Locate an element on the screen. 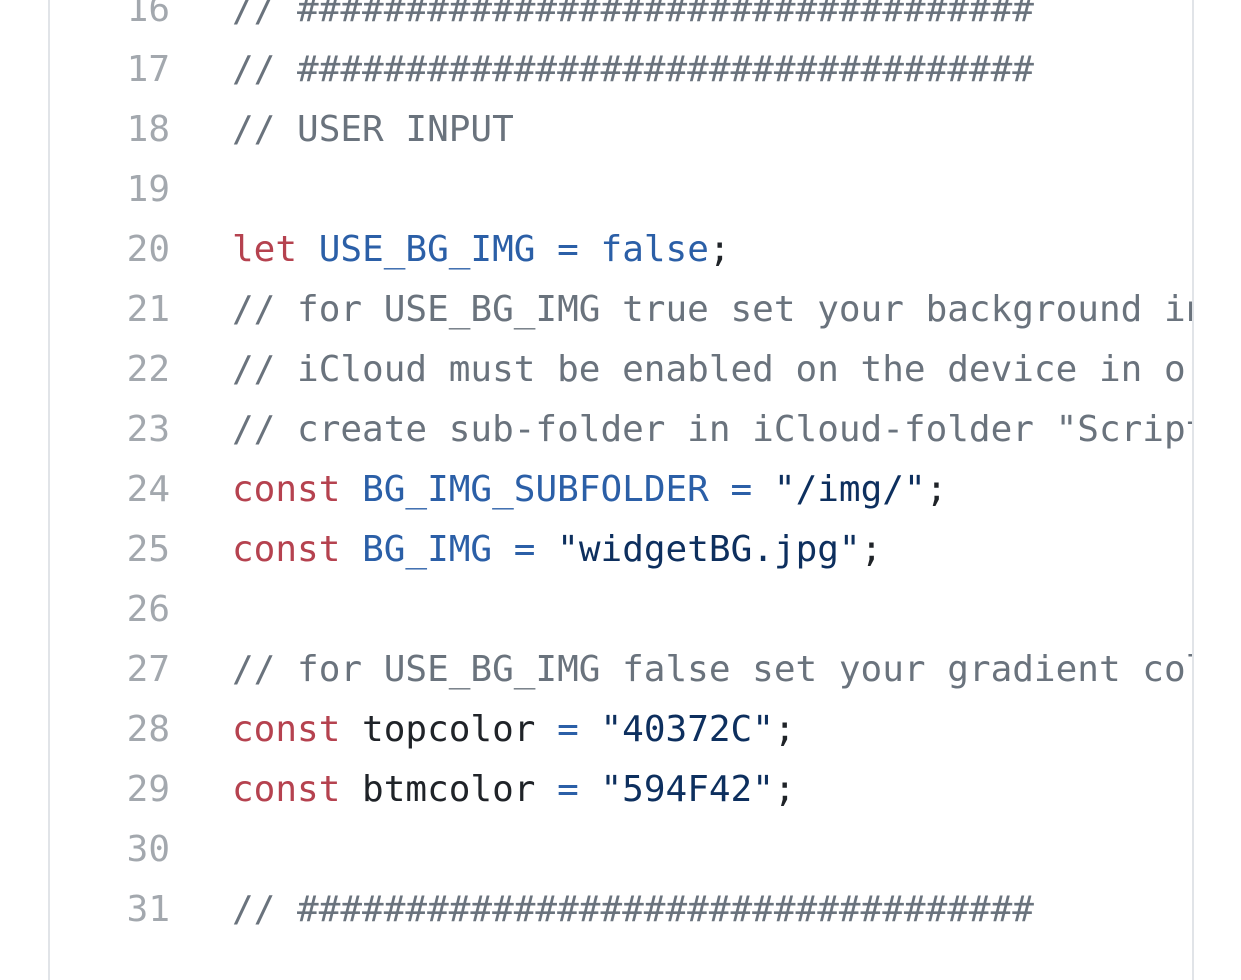  line-number: 23 is located at coordinates (110, 430).